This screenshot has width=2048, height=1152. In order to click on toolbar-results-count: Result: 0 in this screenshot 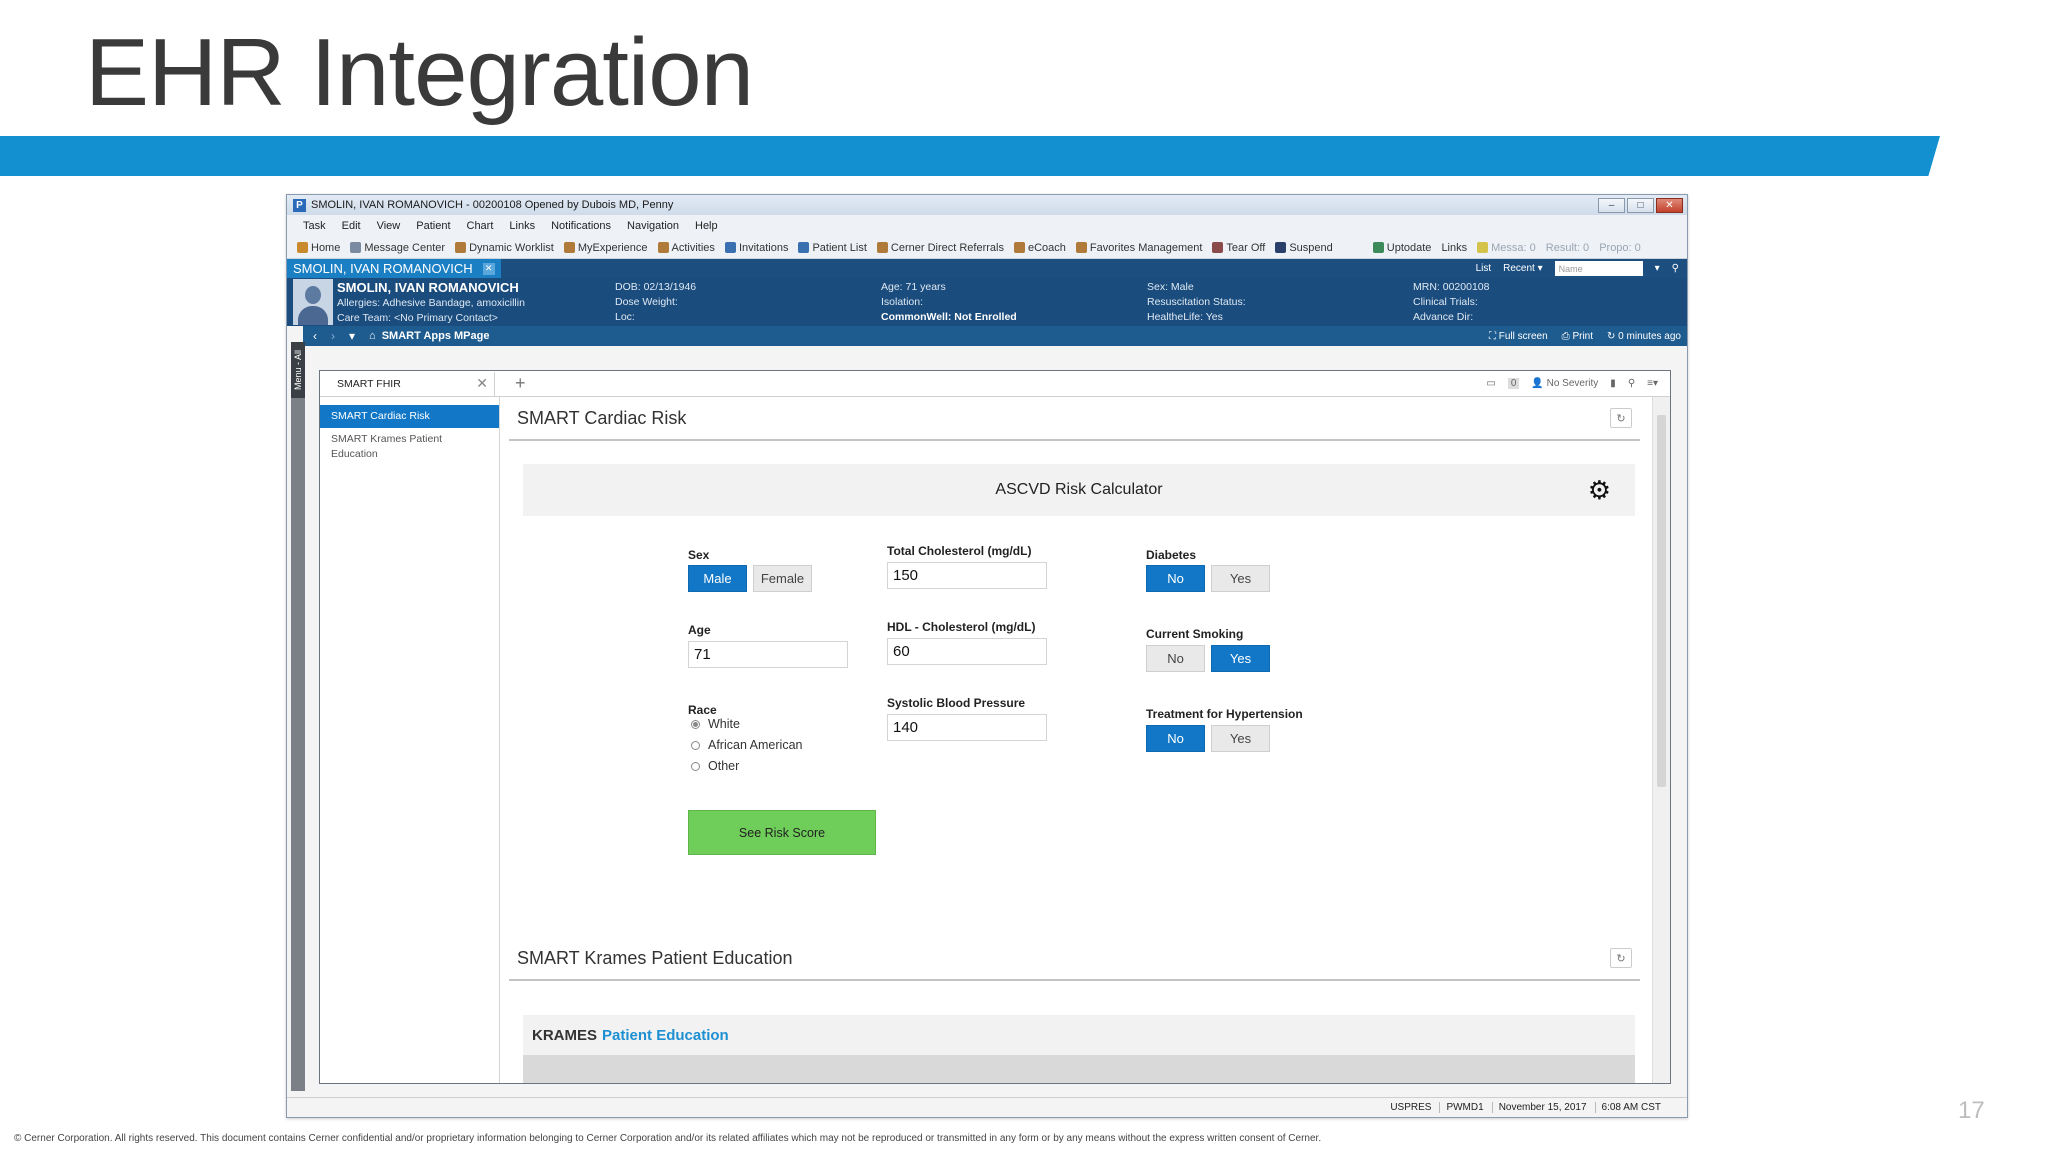, I will do `click(1567, 248)`.